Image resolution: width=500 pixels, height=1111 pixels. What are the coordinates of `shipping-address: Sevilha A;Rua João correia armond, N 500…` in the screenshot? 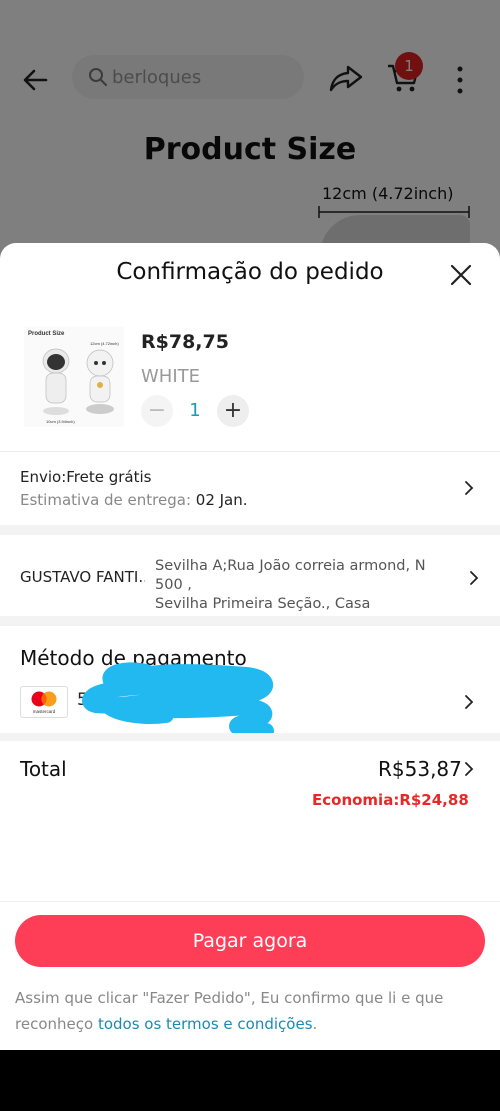 It's located at (305, 585).